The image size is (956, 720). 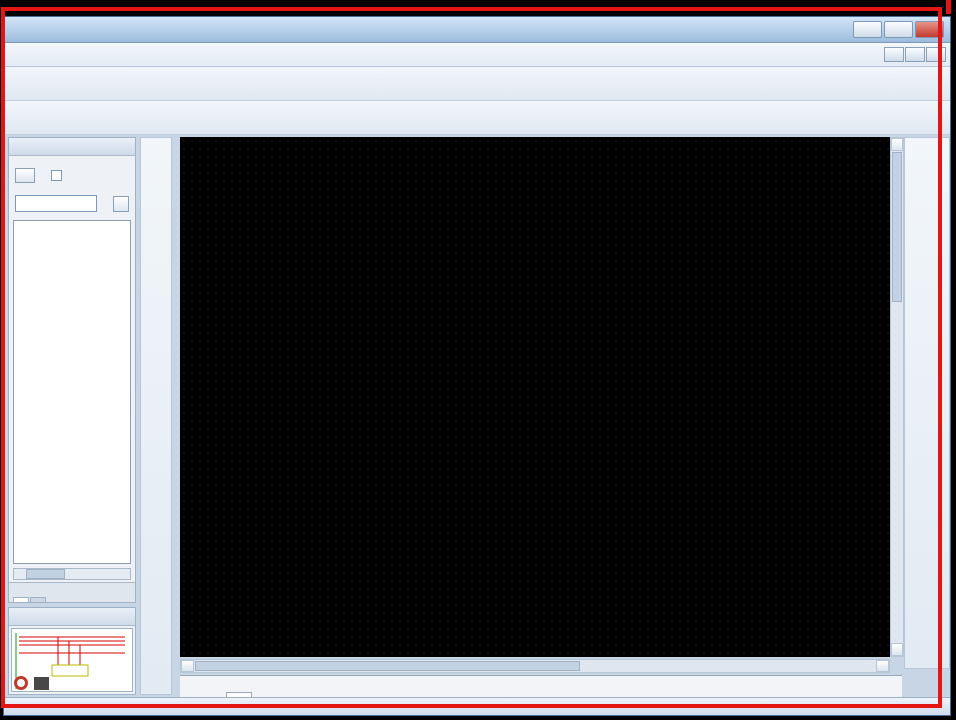 I want to click on graphic-preview-panel, so click(x=72, y=651).